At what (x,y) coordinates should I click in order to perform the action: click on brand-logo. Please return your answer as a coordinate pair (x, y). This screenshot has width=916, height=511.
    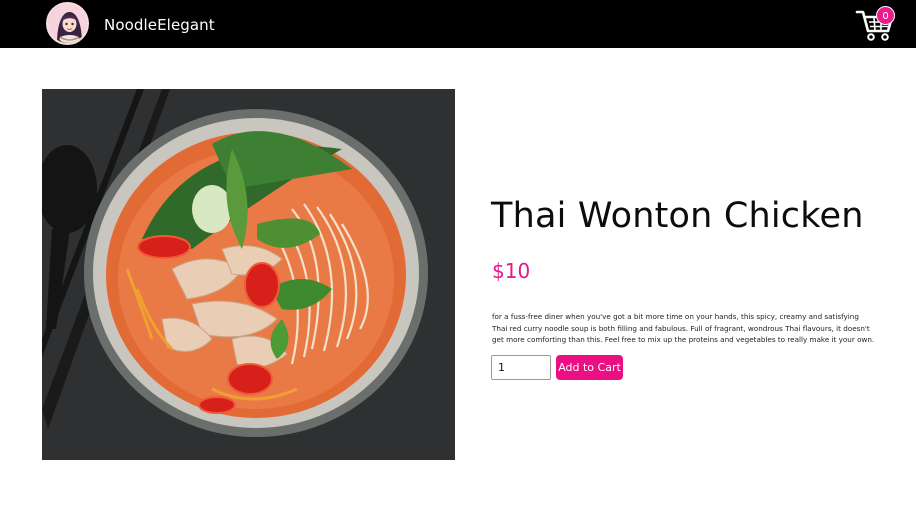
    Looking at the image, I should click on (67, 23).